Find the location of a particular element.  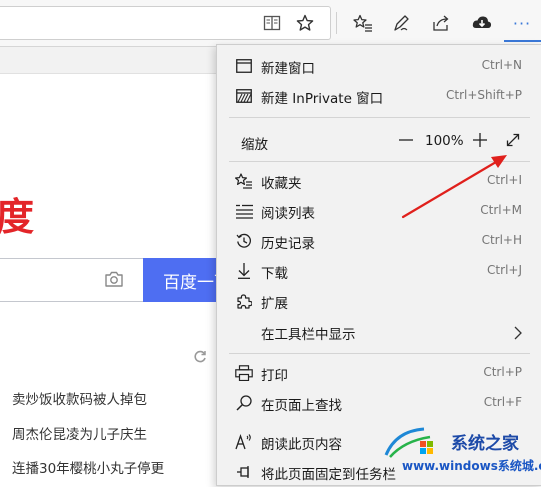

menu-item-label: 扩展 is located at coordinates (274, 304).